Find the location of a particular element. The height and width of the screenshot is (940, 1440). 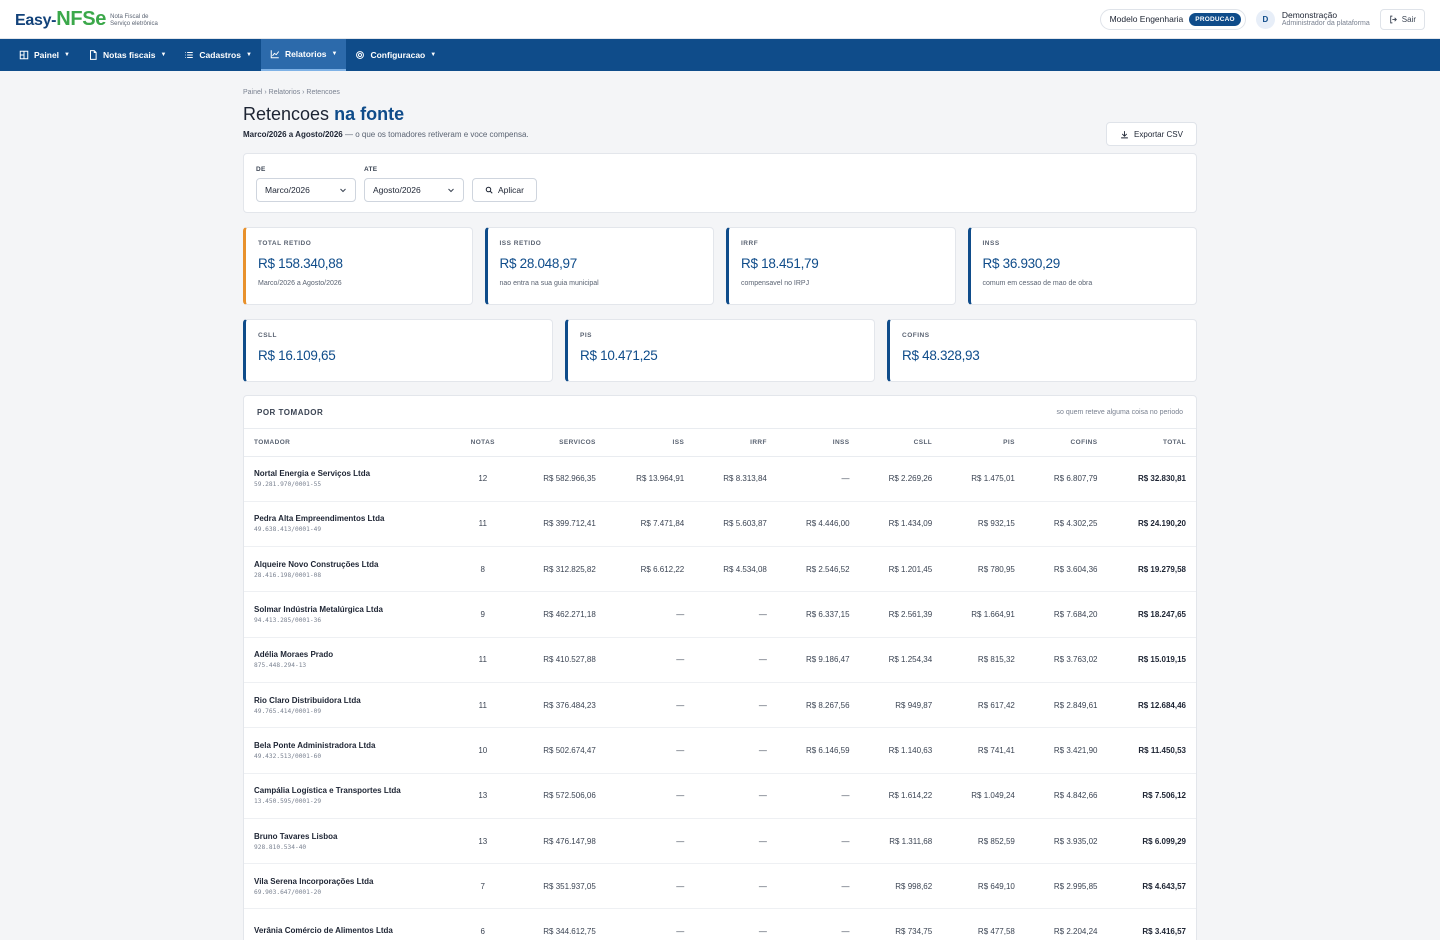

kpi-label: CSLL is located at coordinates (267, 335).